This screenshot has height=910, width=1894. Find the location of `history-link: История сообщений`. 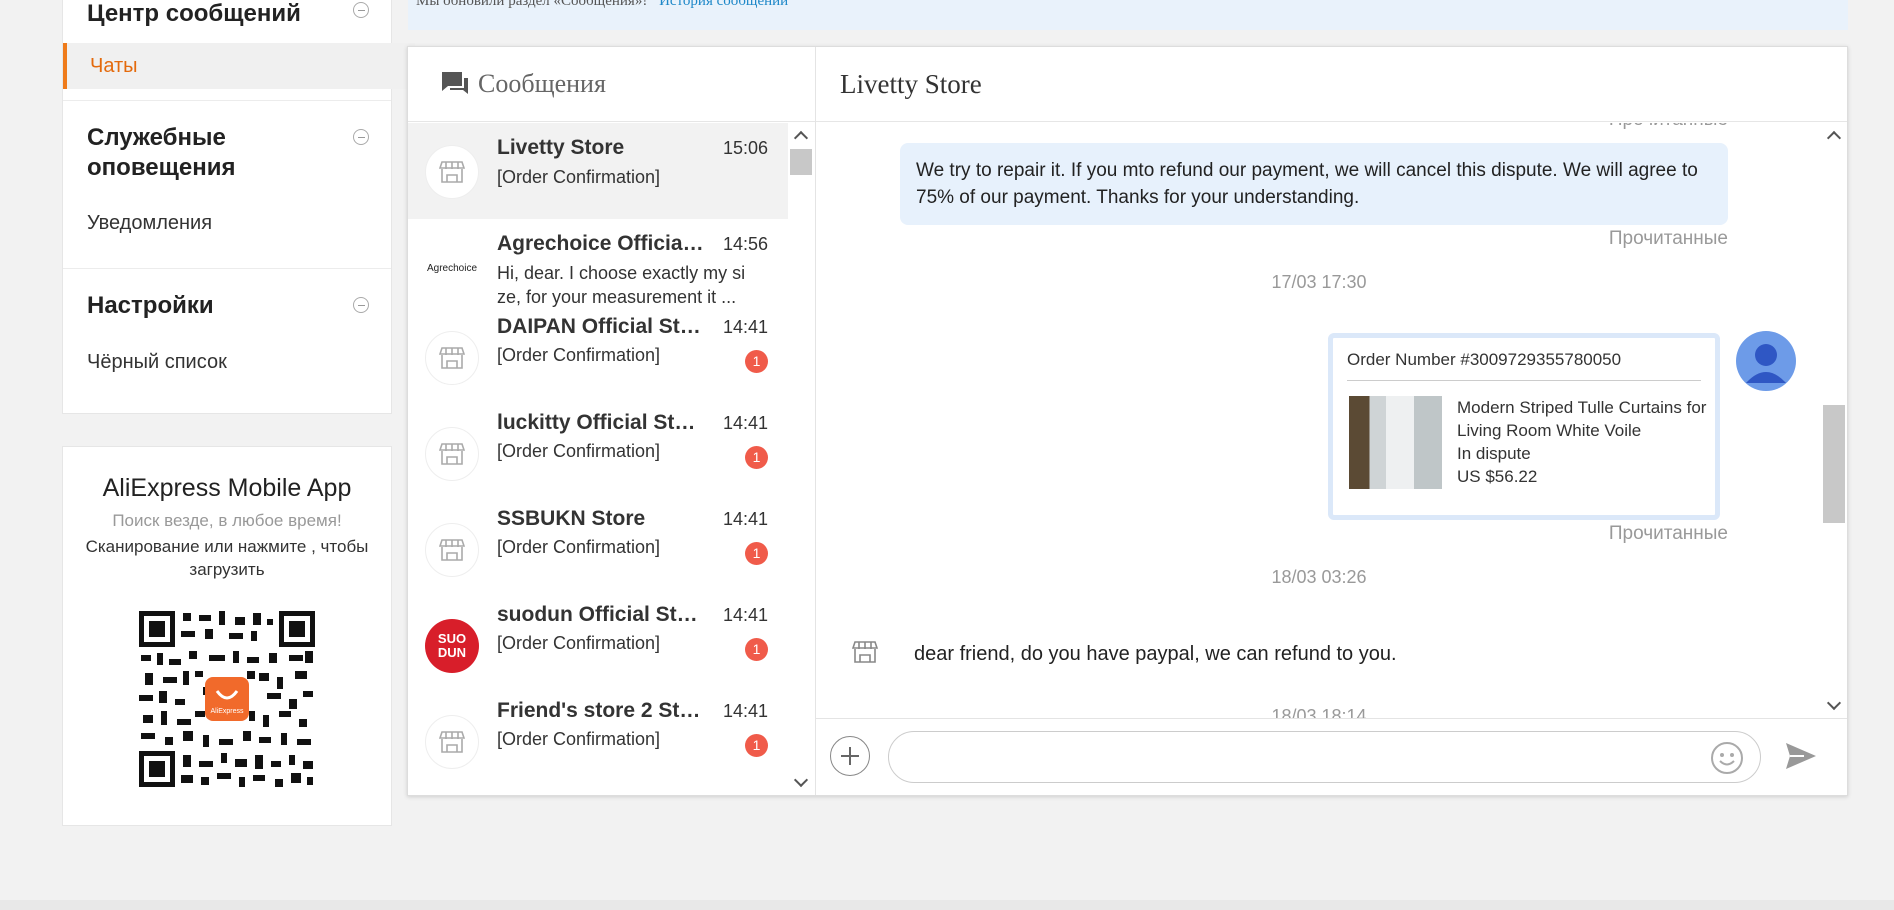

history-link: История сообщений is located at coordinates (723, 4).